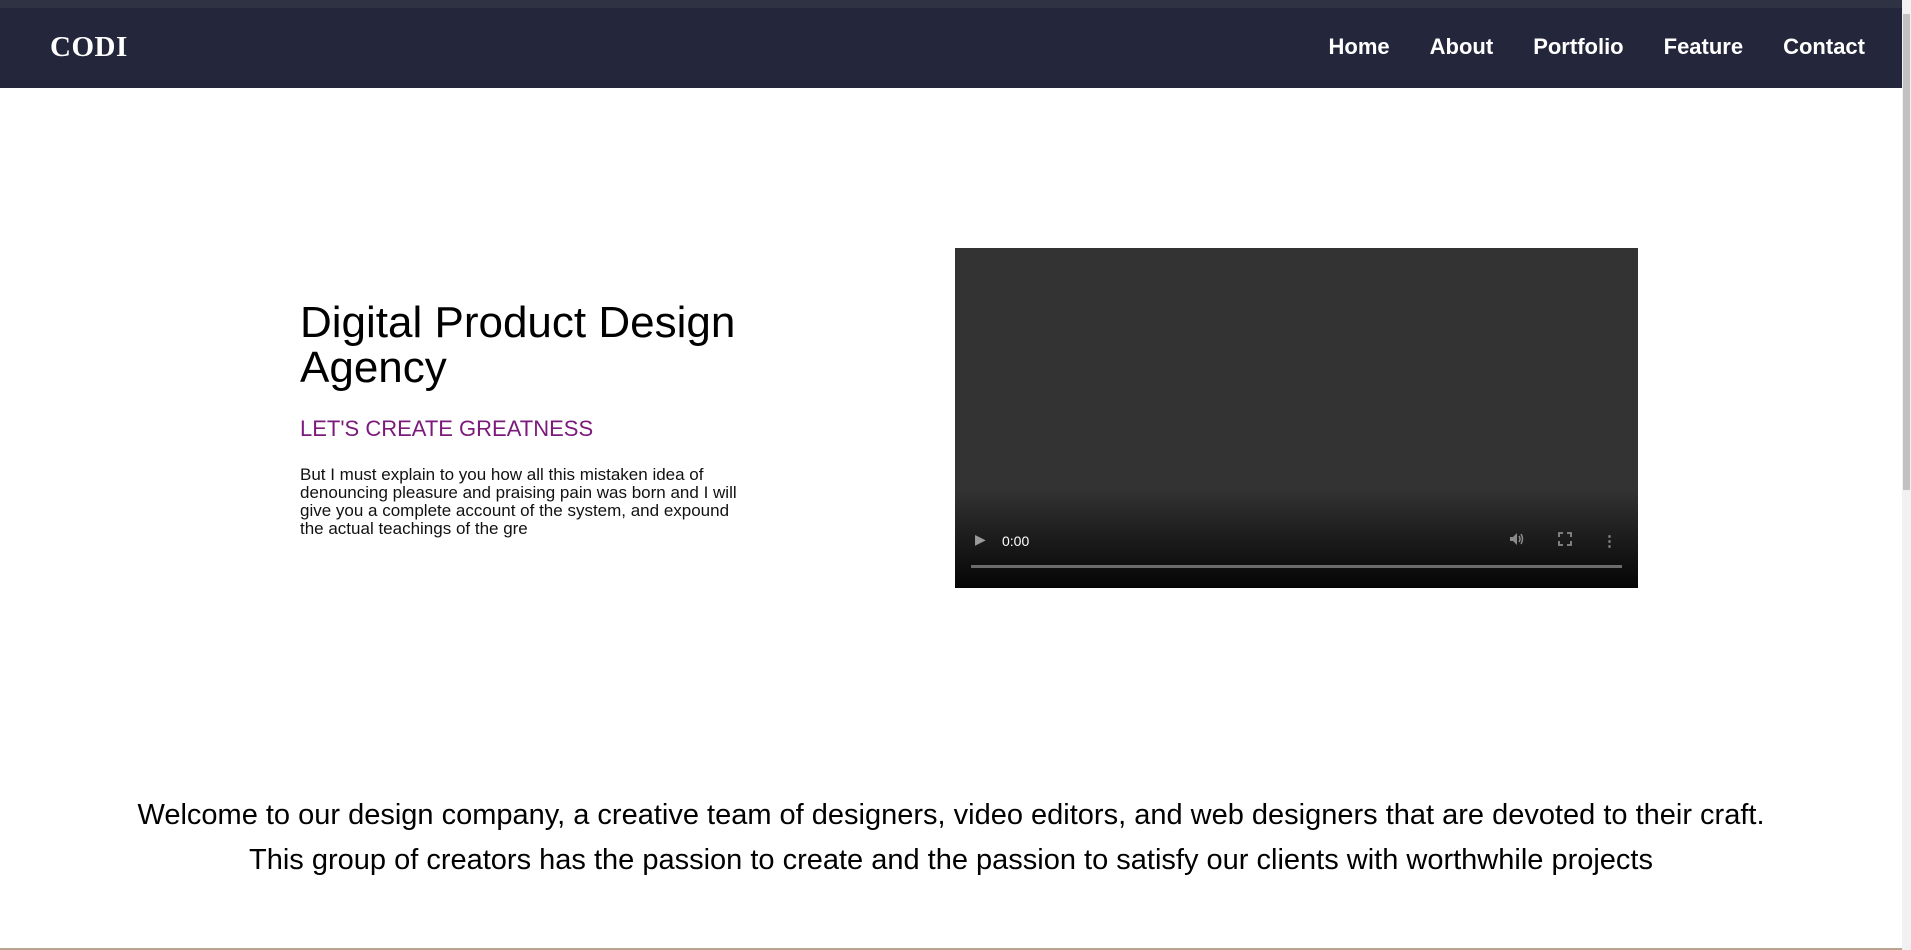  What do you see at coordinates (1462, 47) in the screenshot?
I see `nav-link-about: About` at bounding box center [1462, 47].